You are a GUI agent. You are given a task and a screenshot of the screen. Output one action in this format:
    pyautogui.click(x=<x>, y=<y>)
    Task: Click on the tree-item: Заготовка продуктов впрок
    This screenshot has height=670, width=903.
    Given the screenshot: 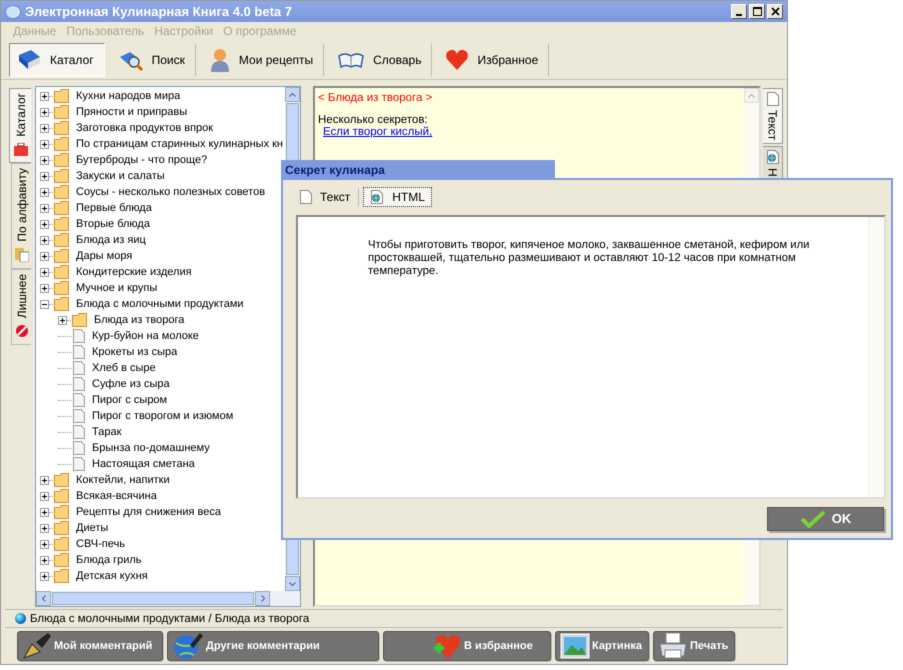 What is the action you would take?
    pyautogui.click(x=144, y=128)
    